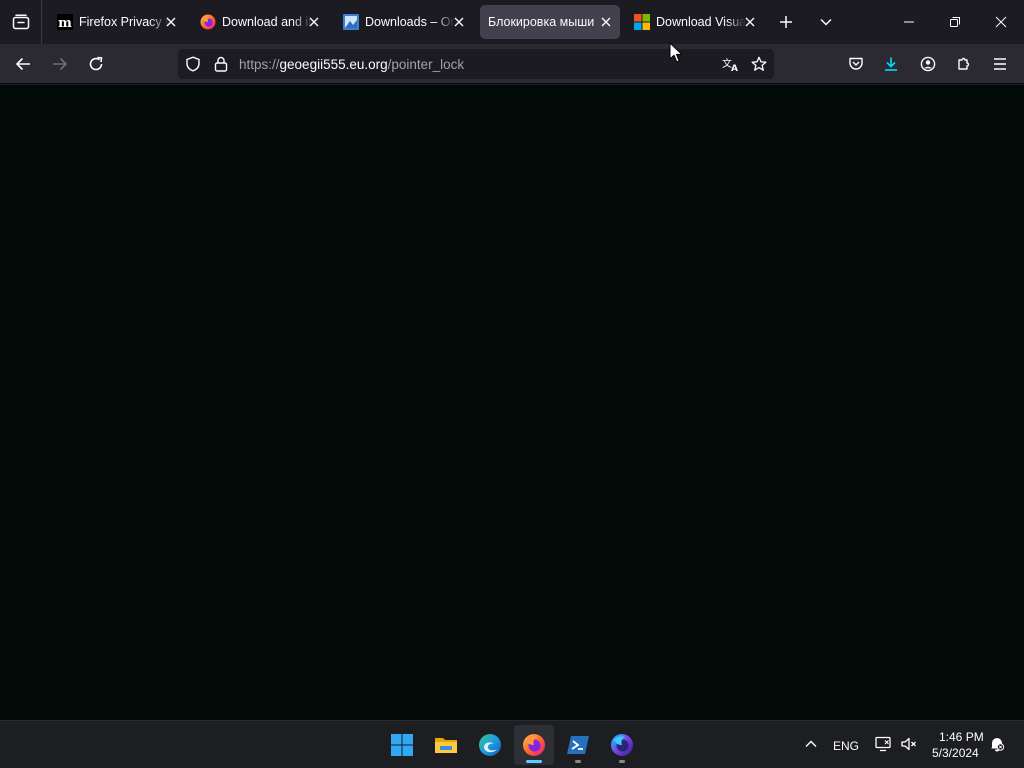  I want to click on folder-icon, so click(446, 745).